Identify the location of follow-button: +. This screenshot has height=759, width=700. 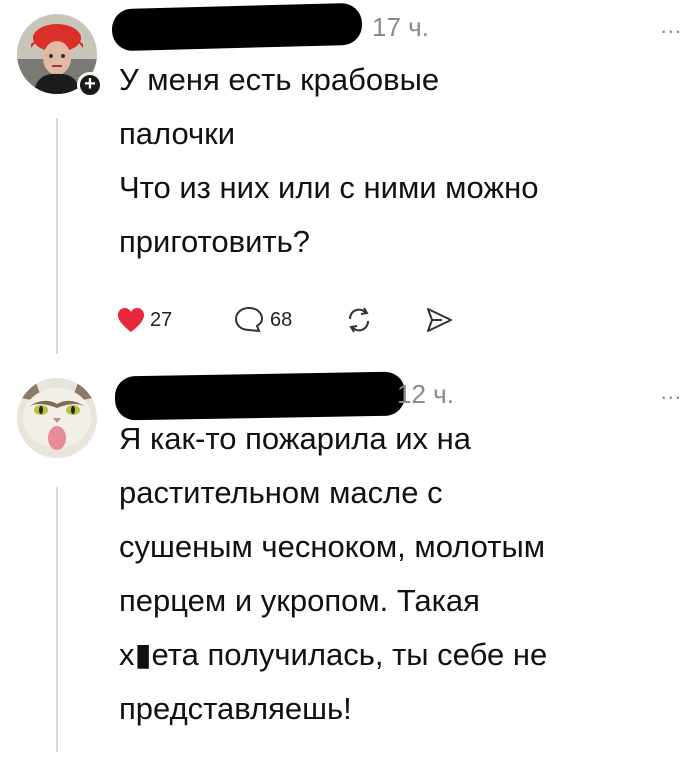
(90, 85).